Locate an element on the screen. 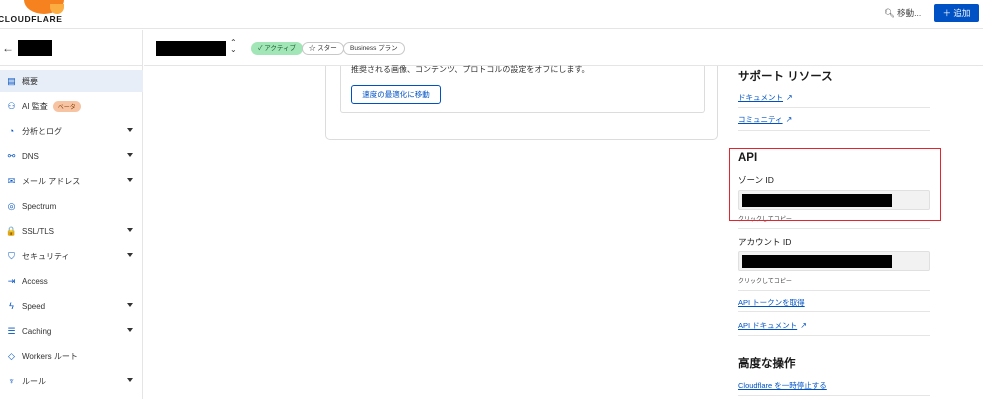 Image resolution: width=983 pixels, height=399 pixels. sidebar-item-label: Caching is located at coordinates (37, 331).